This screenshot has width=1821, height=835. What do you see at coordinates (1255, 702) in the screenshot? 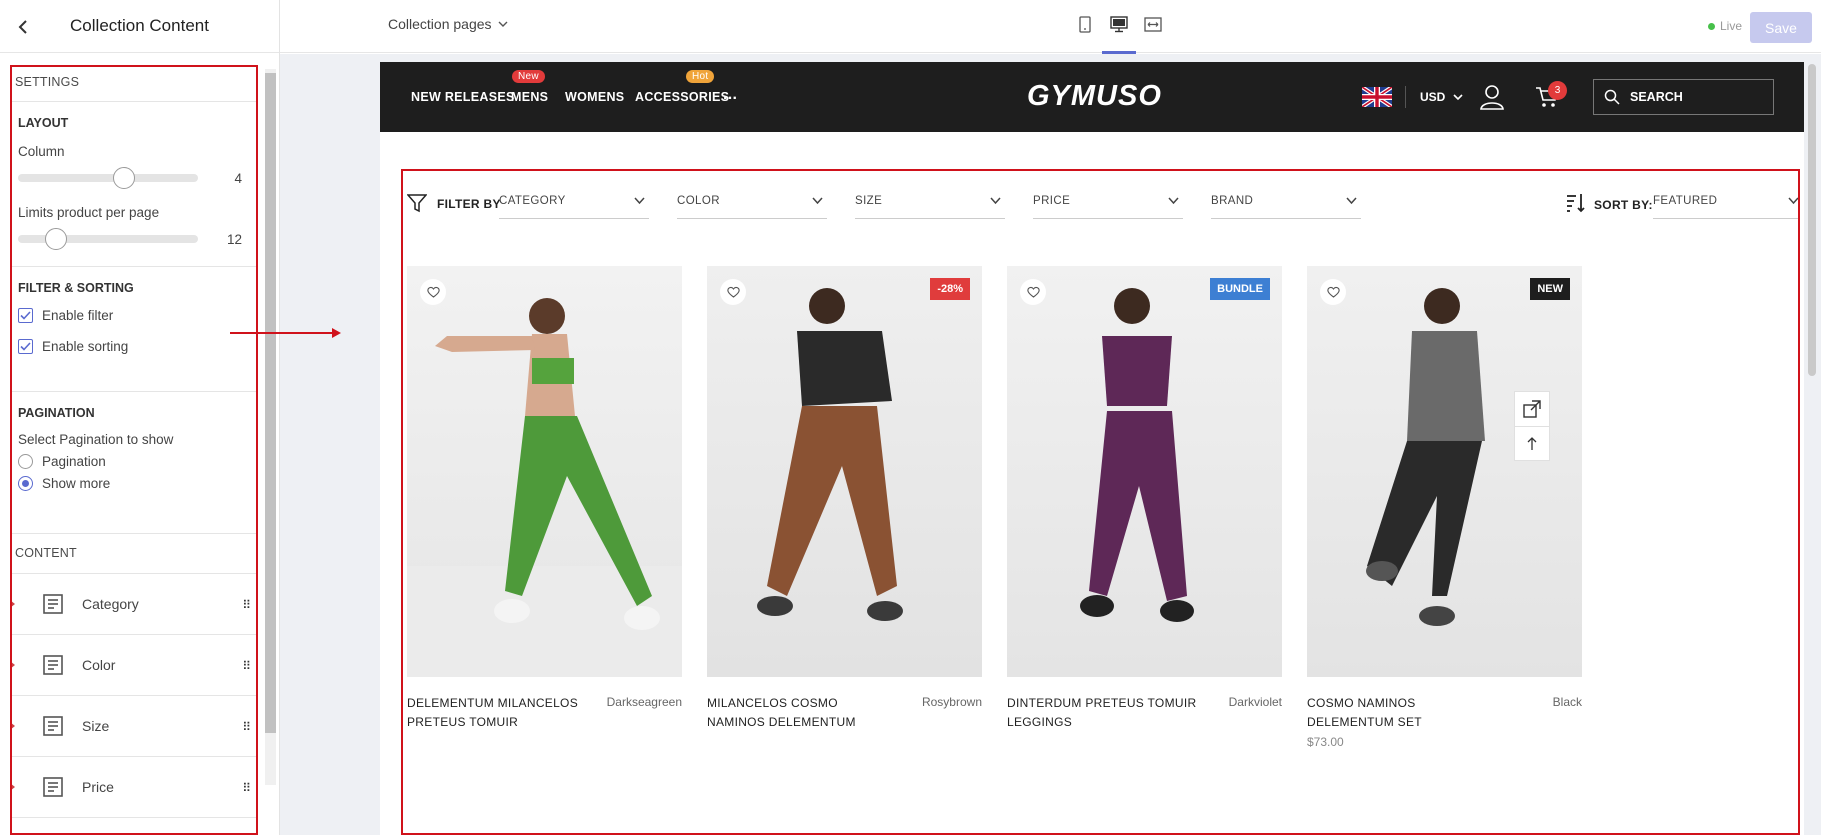
I see `product-color: Darkviolet` at bounding box center [1255, 702].